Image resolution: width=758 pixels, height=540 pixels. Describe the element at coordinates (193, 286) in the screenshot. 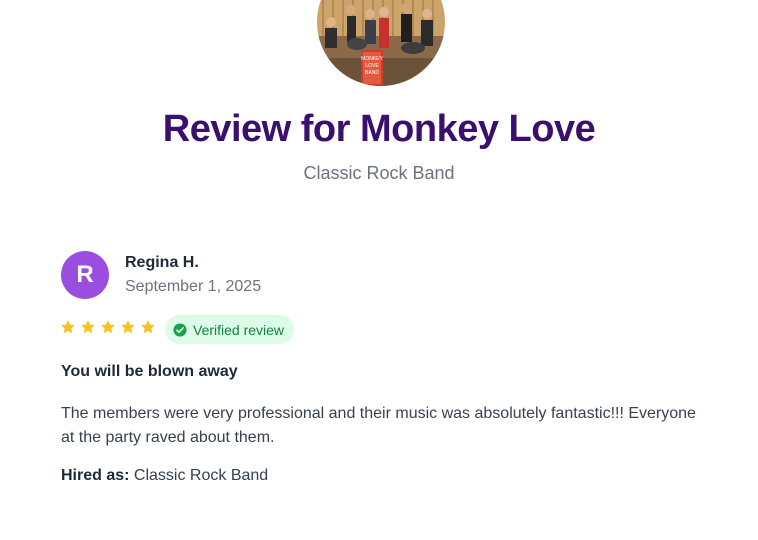

I see `review-date: September 1, 2025` at that location.